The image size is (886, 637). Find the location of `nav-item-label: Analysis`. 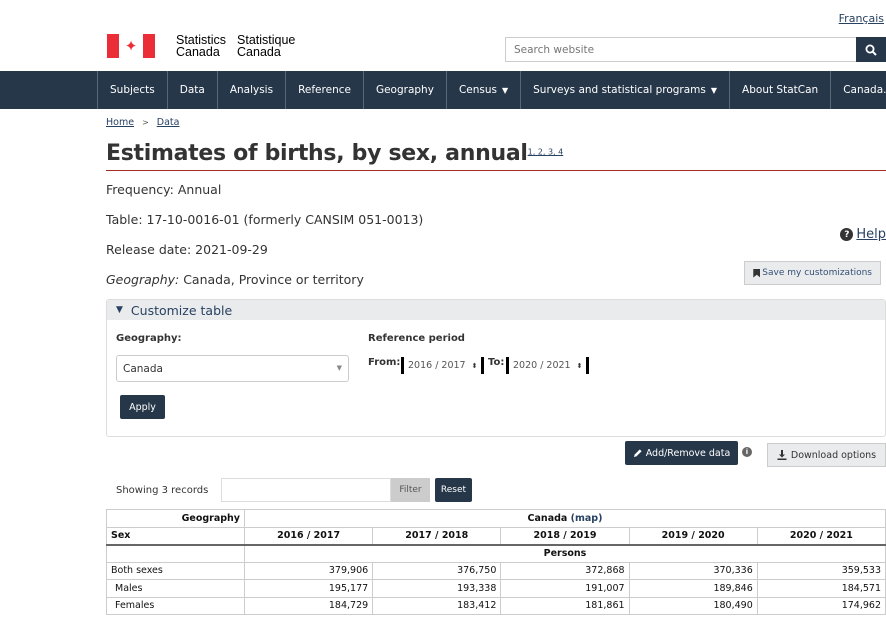

nav-item-label: Analysis is located at coordinates (251, 90).